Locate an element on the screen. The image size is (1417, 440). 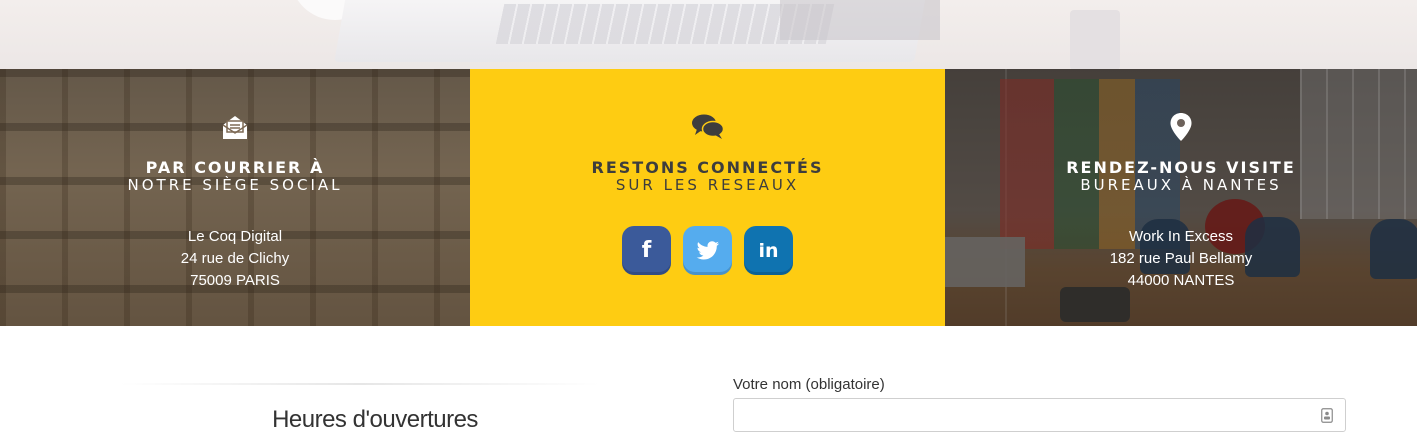
name-field-label: Votre nom (obligatoire) is located at coordinates (809, 384).